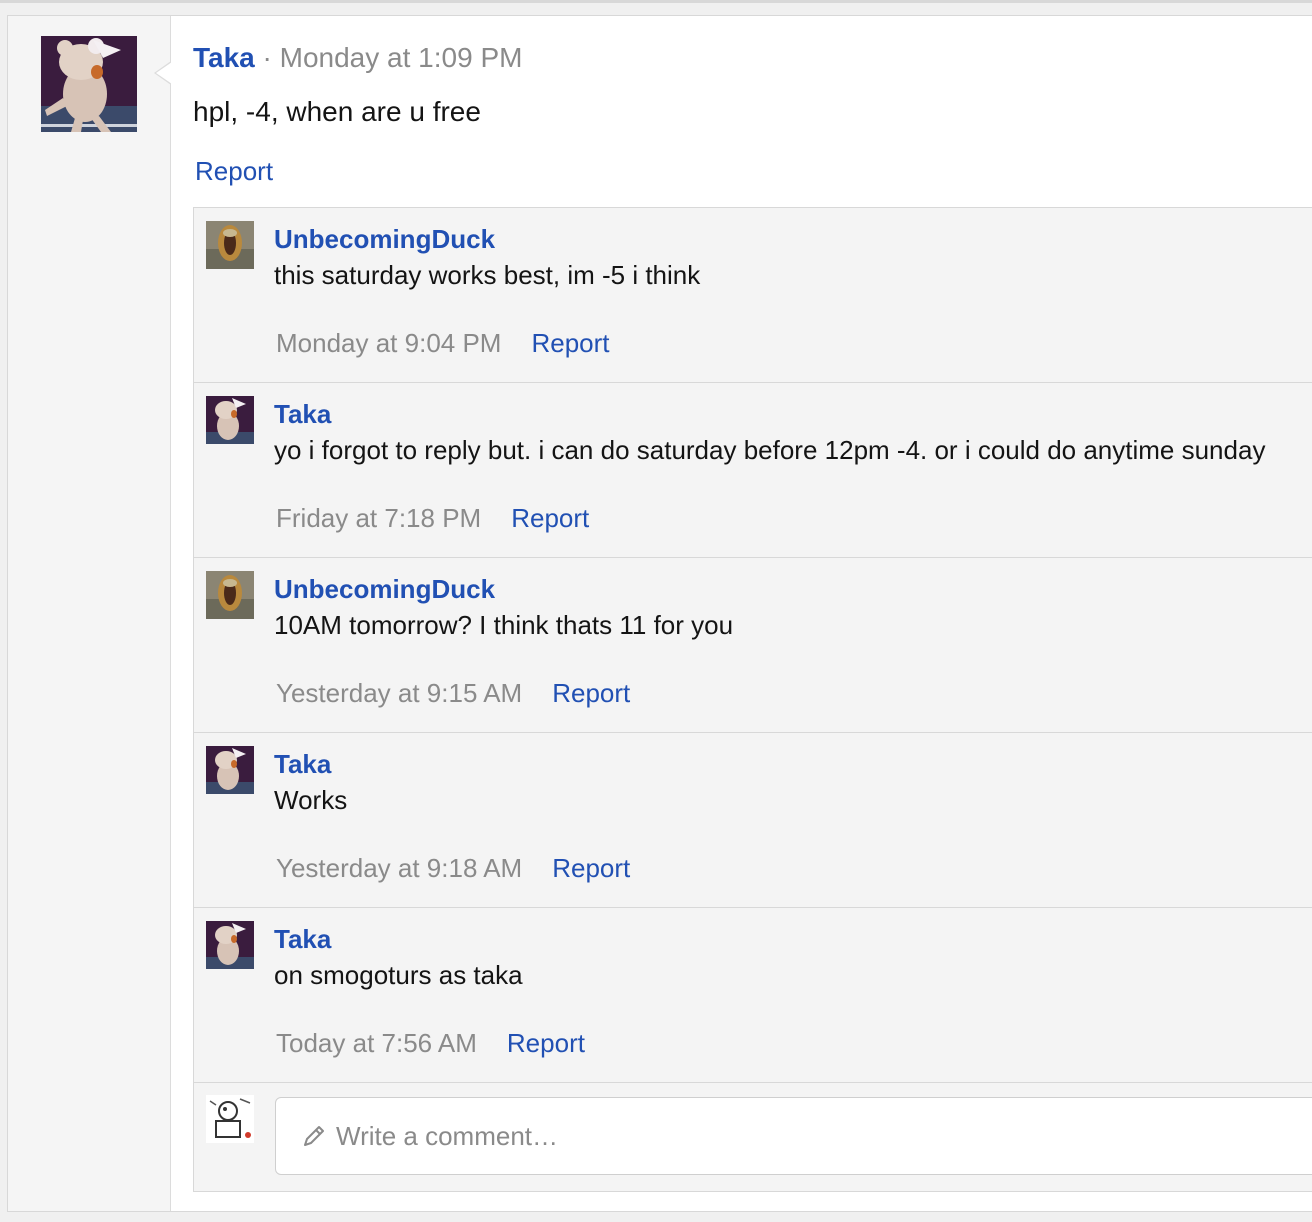  What do you see at coordinates (224, 57) in the screenshot?
I see `post-author-link: Taka` at bounding box center [224, 57].